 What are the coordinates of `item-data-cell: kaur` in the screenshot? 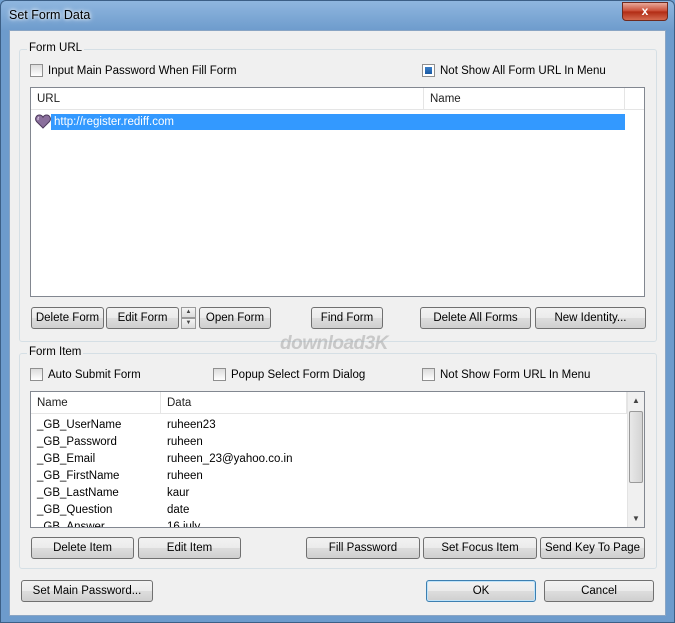 It's located at (178, 493).